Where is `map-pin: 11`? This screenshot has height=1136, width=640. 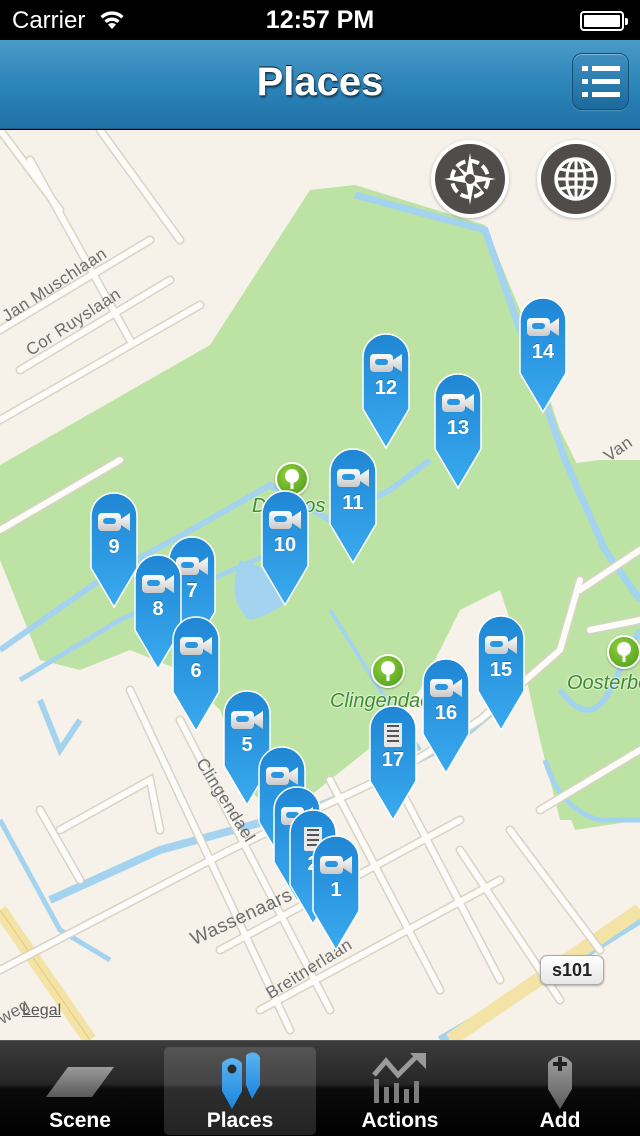
map-pin: 11 is located at coordinates (353, 506).